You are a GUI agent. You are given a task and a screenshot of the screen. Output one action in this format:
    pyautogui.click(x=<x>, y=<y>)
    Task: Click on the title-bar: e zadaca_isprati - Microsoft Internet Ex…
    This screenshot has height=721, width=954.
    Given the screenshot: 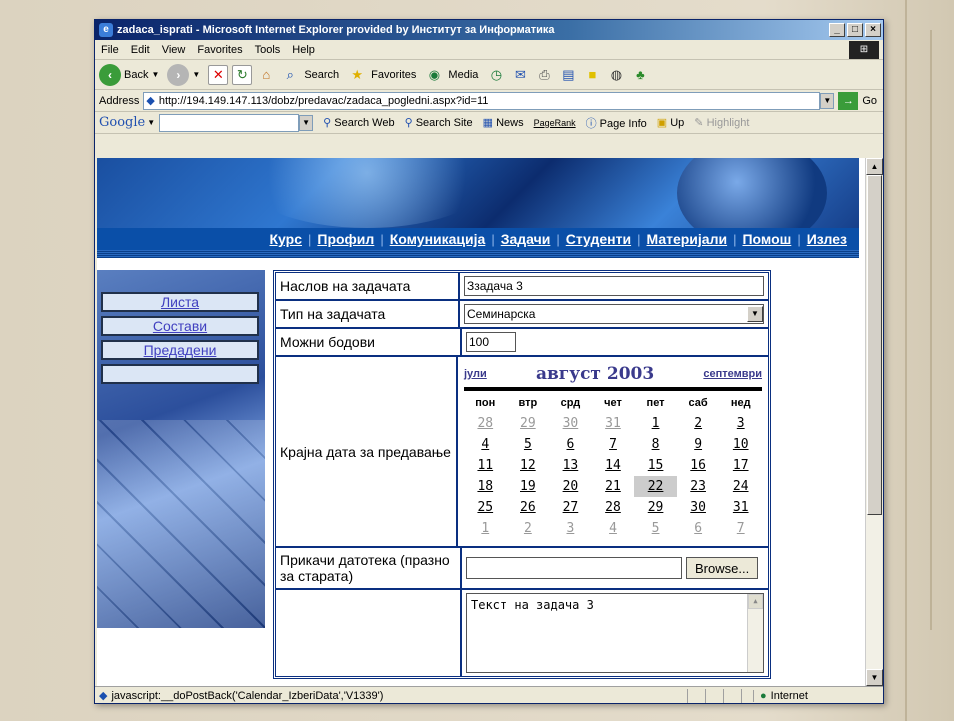 What is the action you would take?
    pyautogui.click(x=489, y=30)
    